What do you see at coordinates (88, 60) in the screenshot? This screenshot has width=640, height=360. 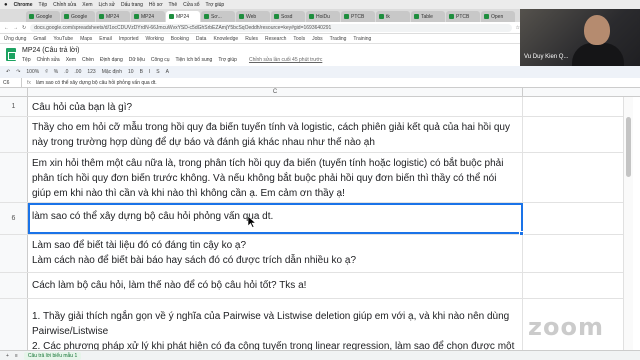 I see `menu-insert: Chèn` at bounding box center [88, 60].